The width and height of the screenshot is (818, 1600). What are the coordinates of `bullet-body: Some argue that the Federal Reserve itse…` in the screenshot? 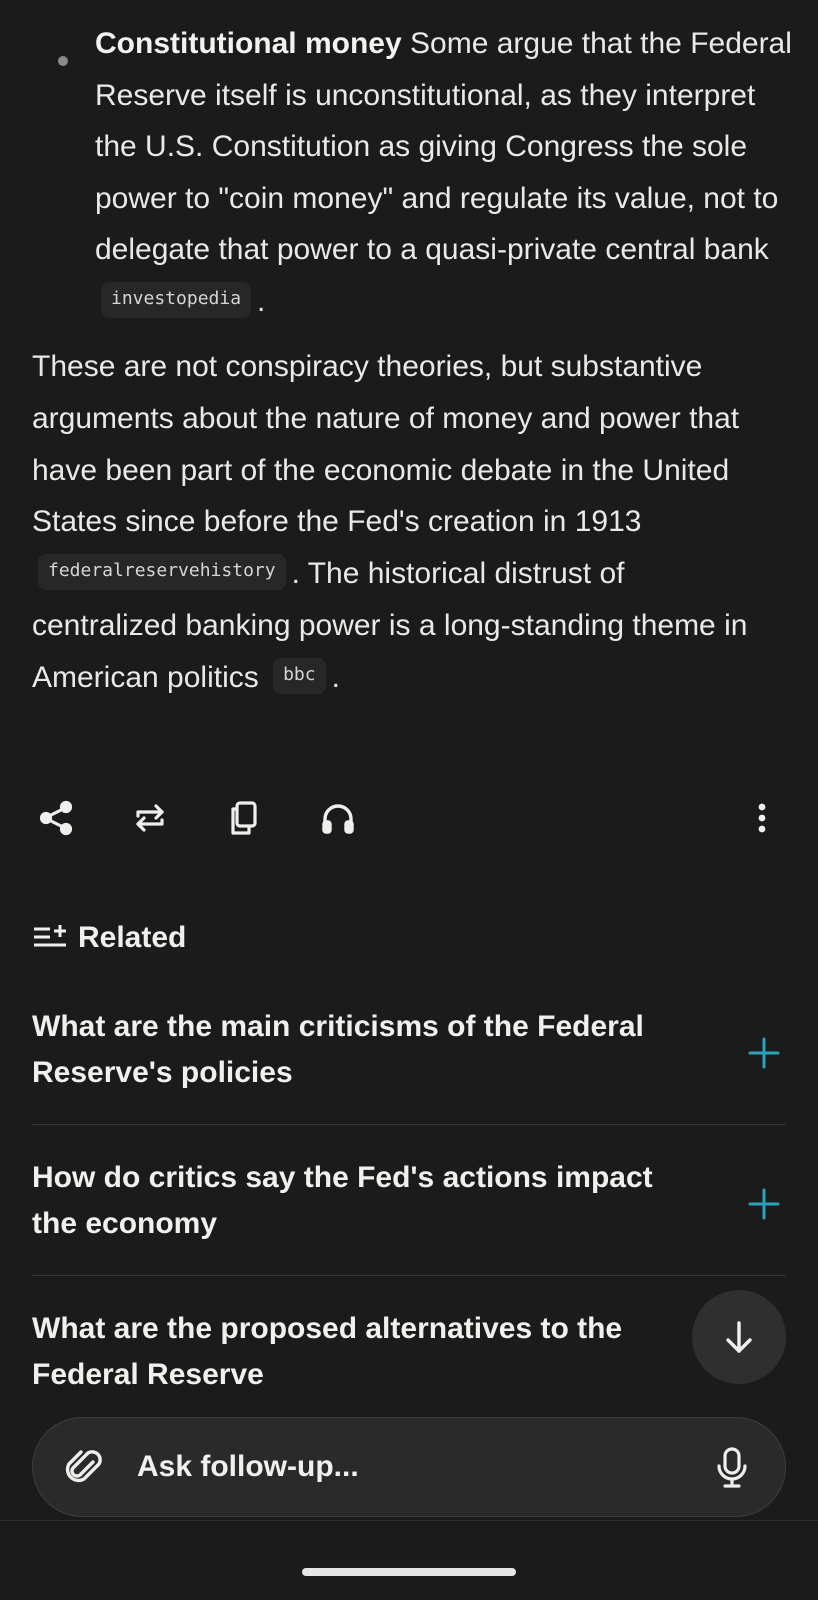 It's located at (443, 146).